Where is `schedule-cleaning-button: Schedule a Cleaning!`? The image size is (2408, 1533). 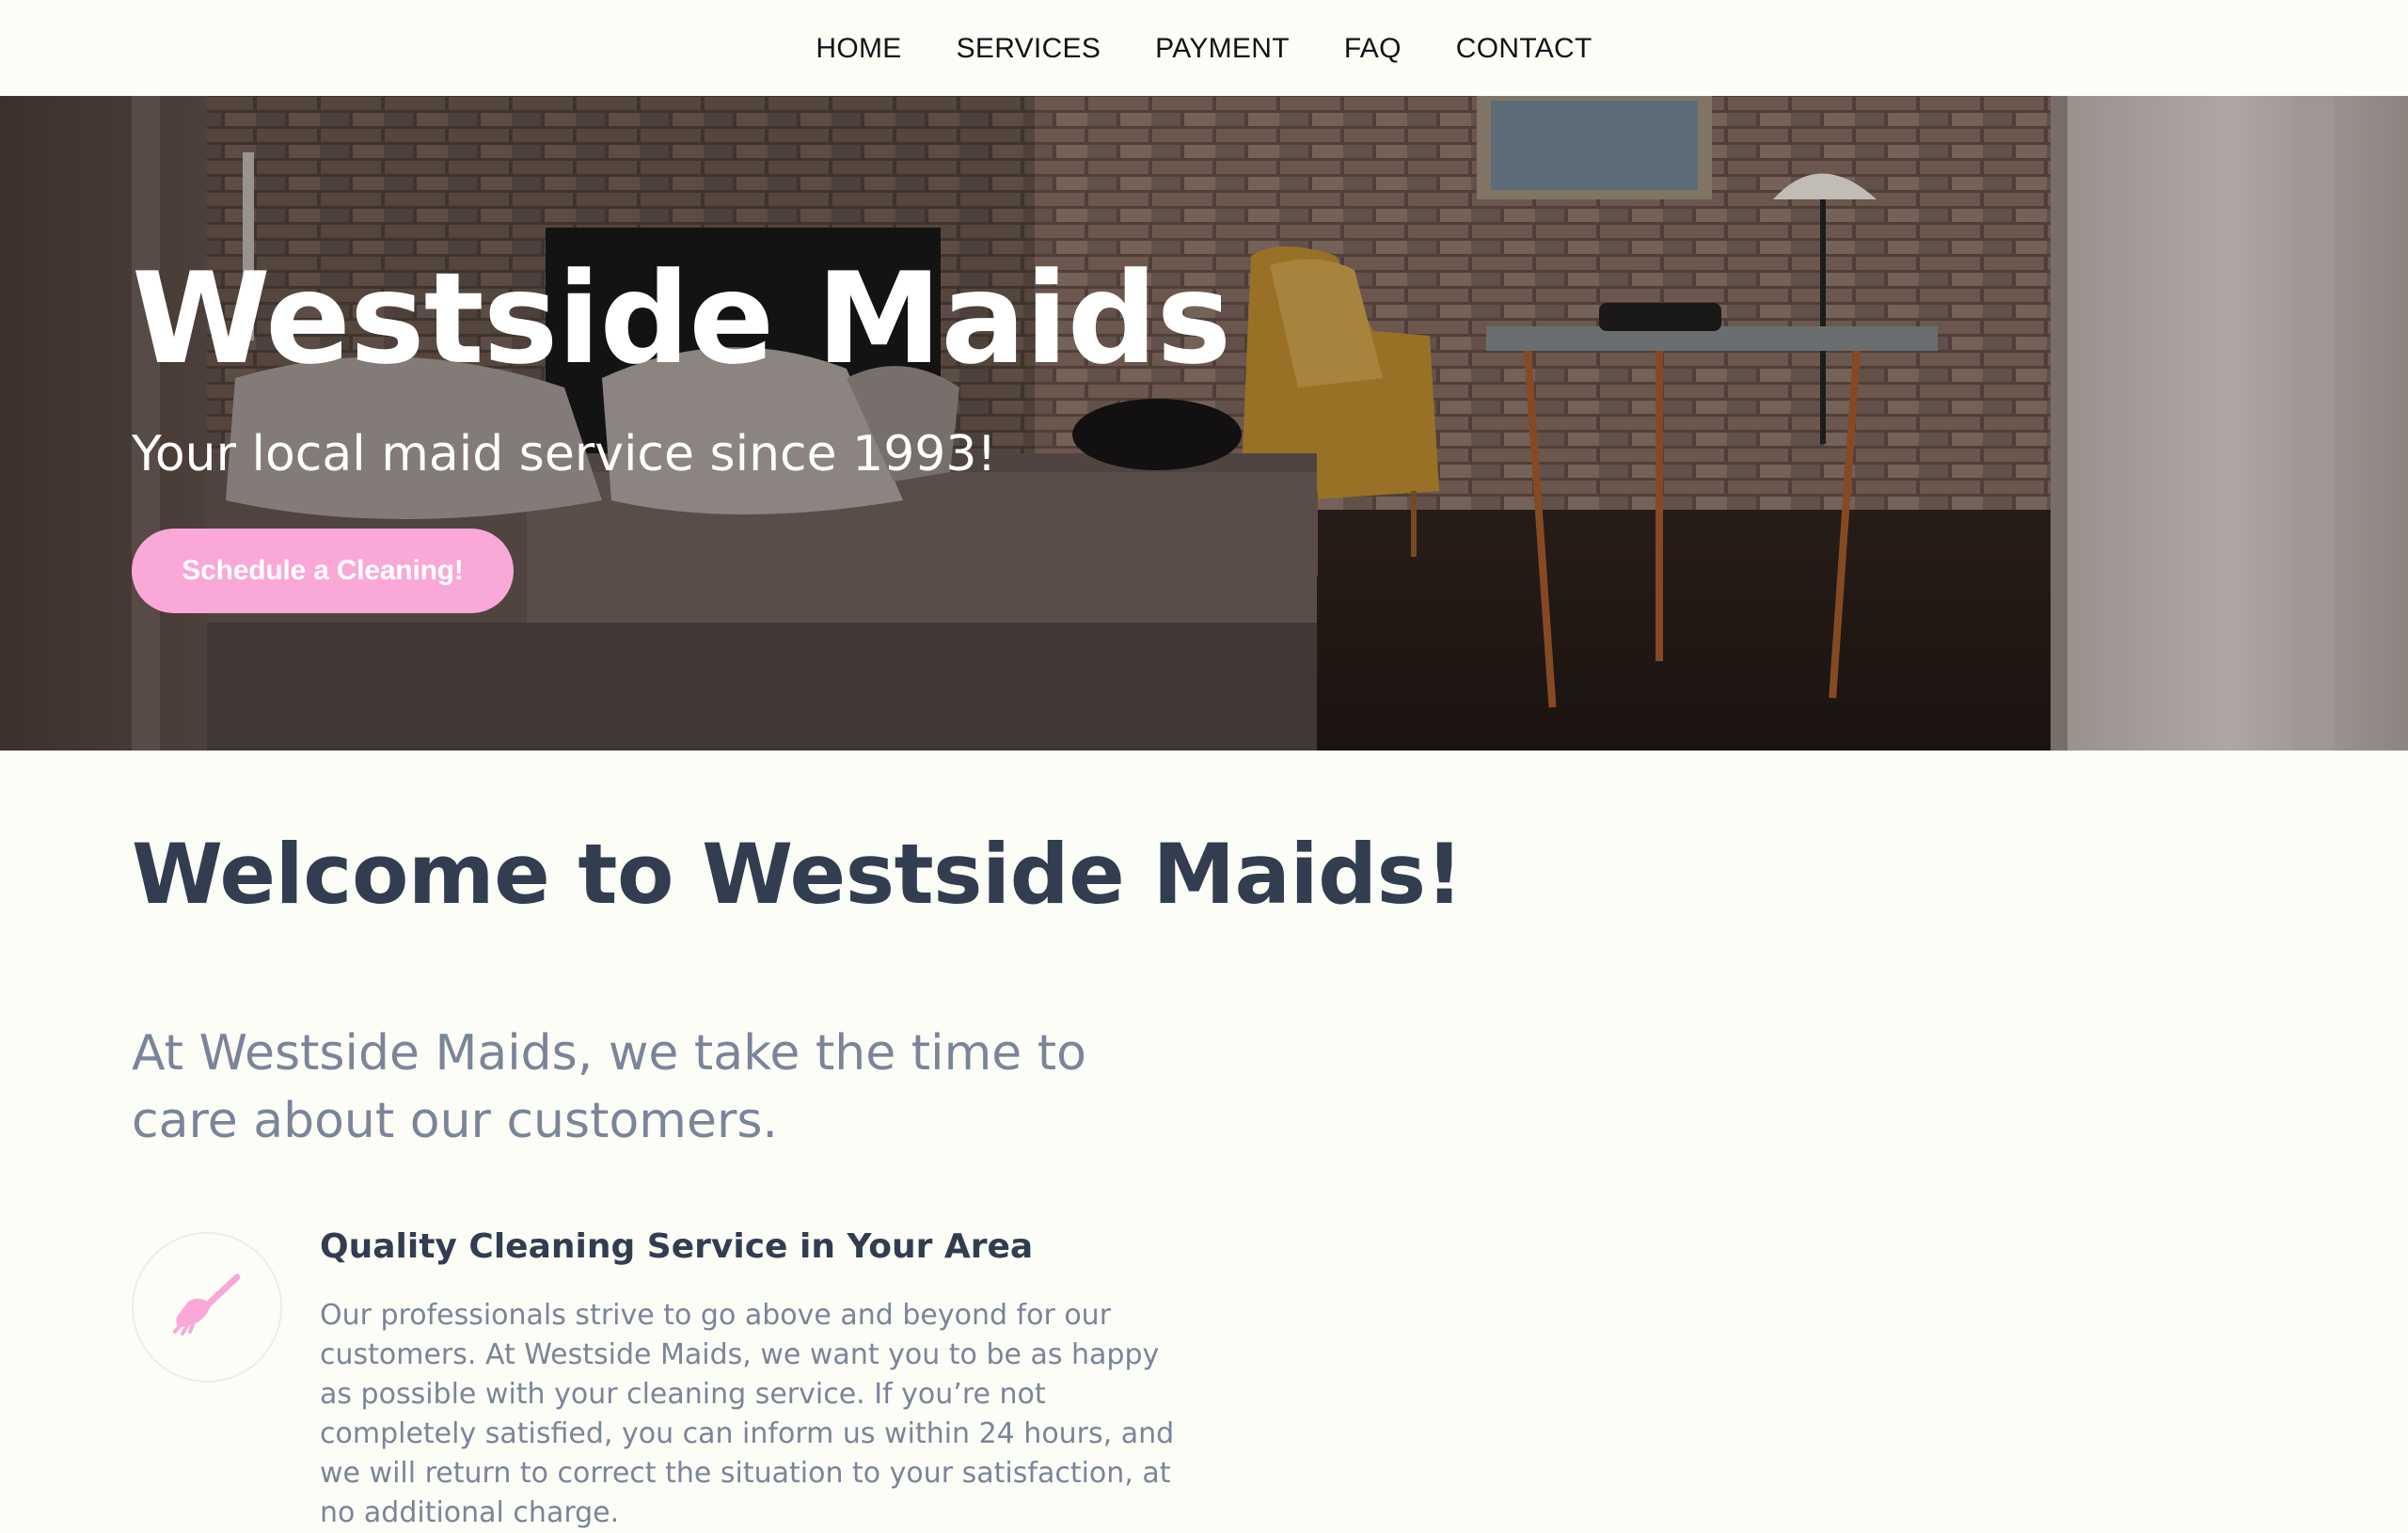
schedule-cleaning-button: Schedule a Cleaning! is located at coordinates (323, 571).